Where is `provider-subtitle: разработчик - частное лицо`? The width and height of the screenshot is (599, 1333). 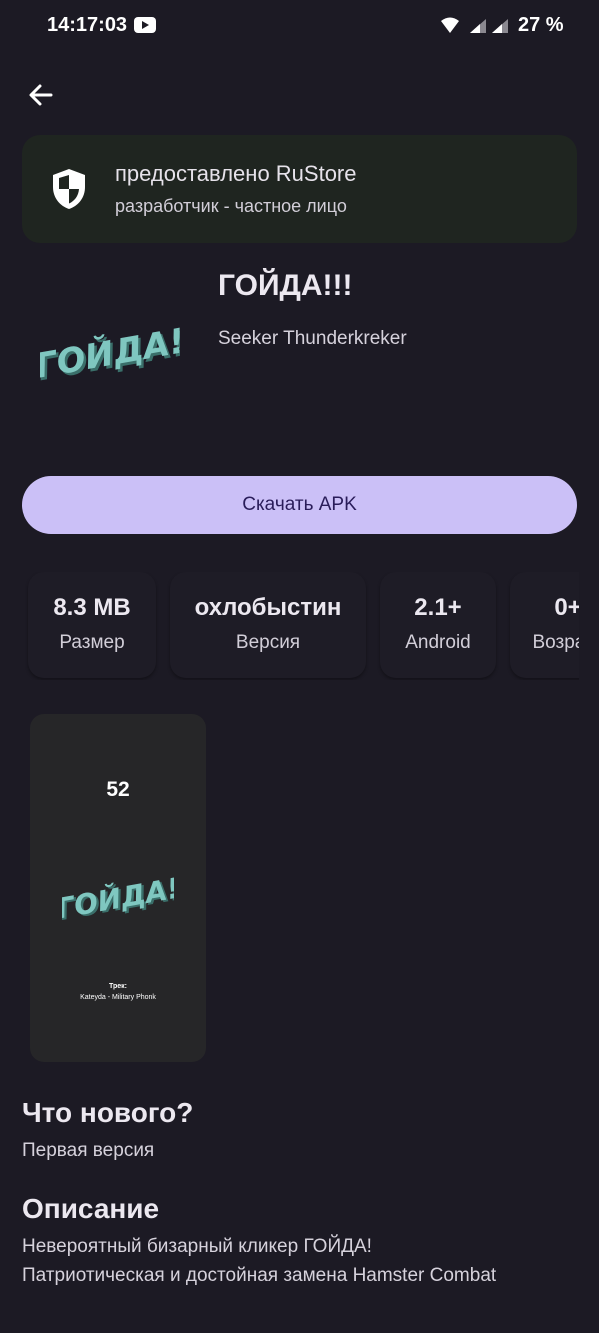 provider-subtitle: разработчик - частное лицо is located at coordinates (231, 206).